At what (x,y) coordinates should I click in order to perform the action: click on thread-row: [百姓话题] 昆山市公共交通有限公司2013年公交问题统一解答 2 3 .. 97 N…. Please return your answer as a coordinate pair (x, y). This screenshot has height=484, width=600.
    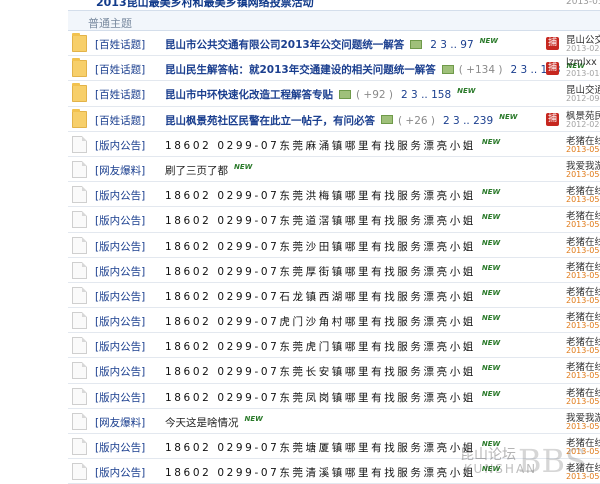
    Looking at the image, I should click on (334, 44).